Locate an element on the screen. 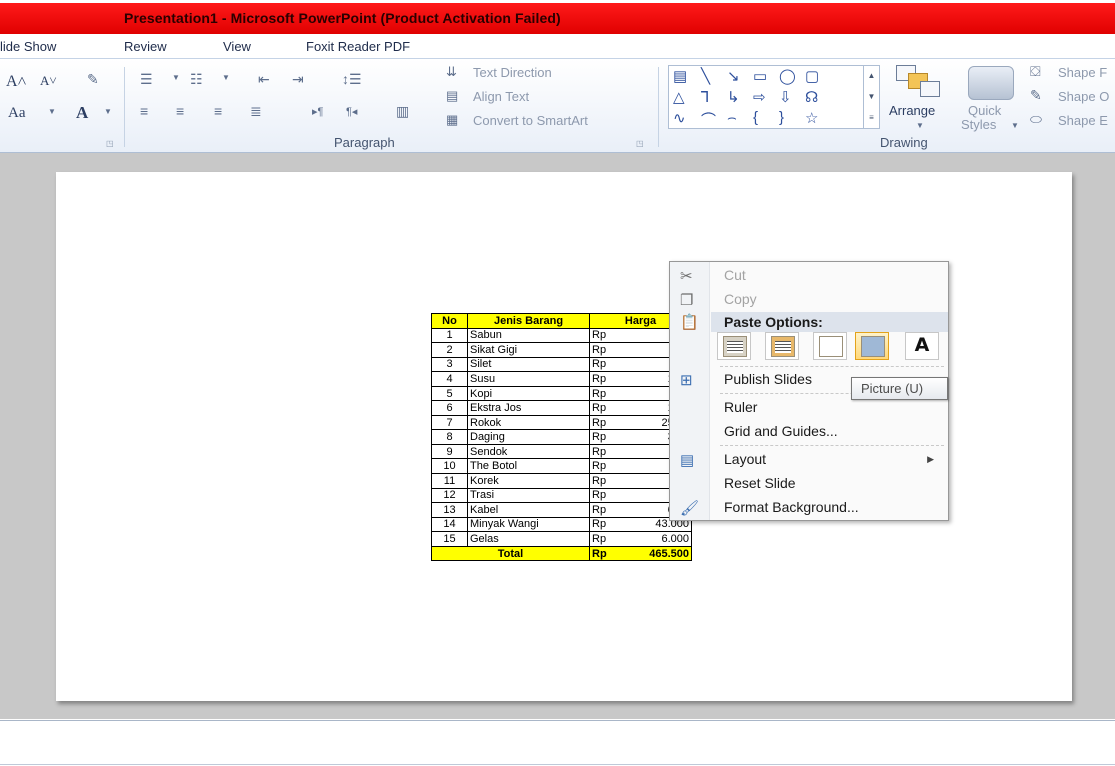 This screenshot has width=1115, height=766. numbering-icon: ☷ is located at coordinates (196, 79).